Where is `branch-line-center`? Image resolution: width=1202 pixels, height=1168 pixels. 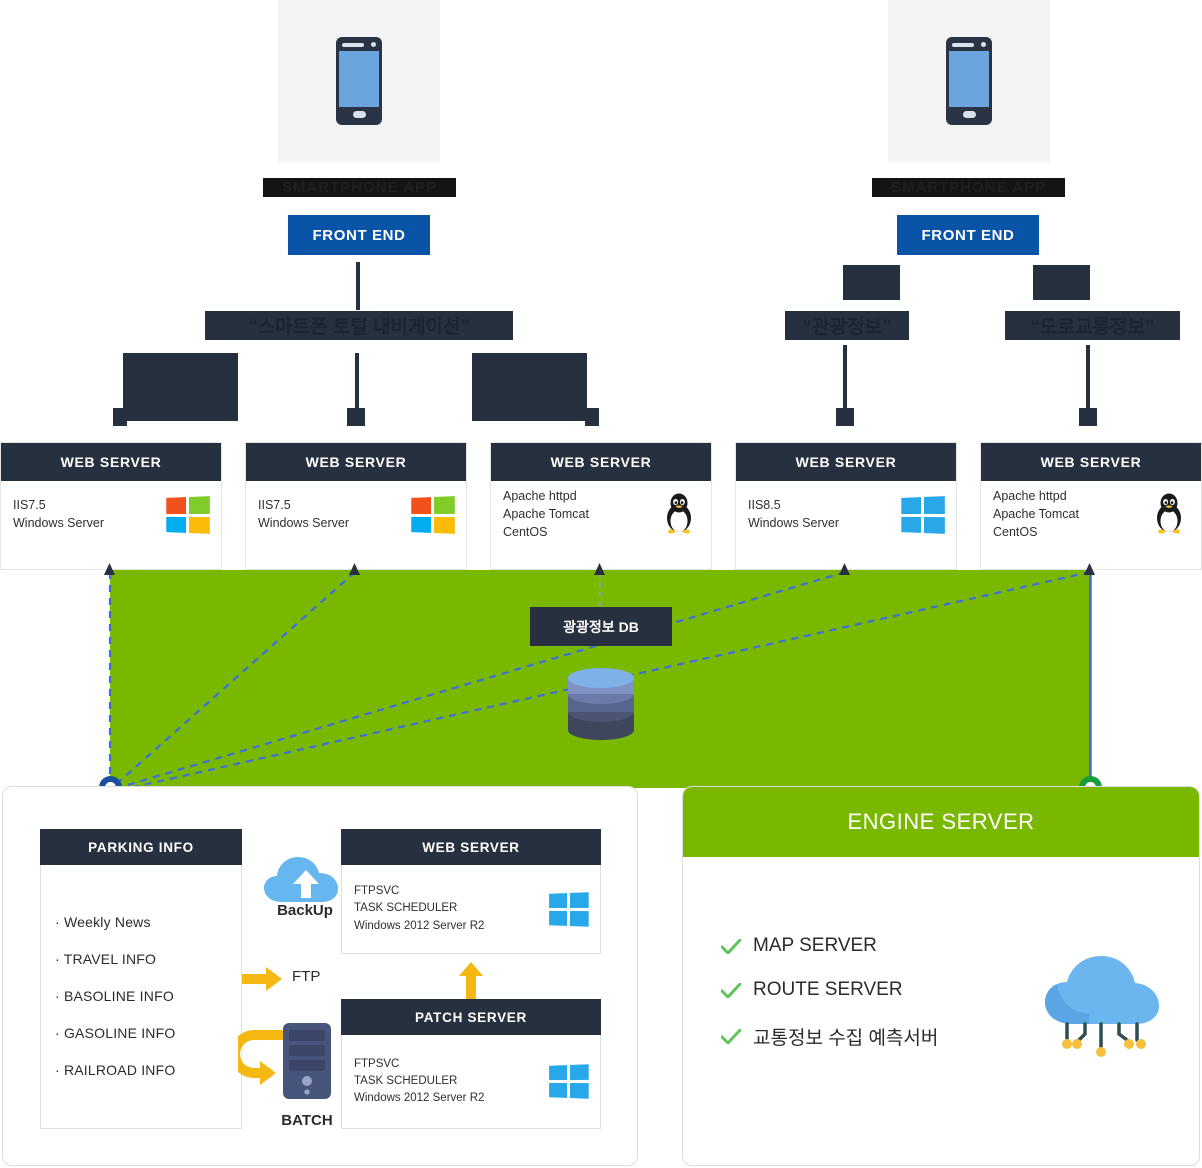
branch-line-center is located at coordinates (357, 381).